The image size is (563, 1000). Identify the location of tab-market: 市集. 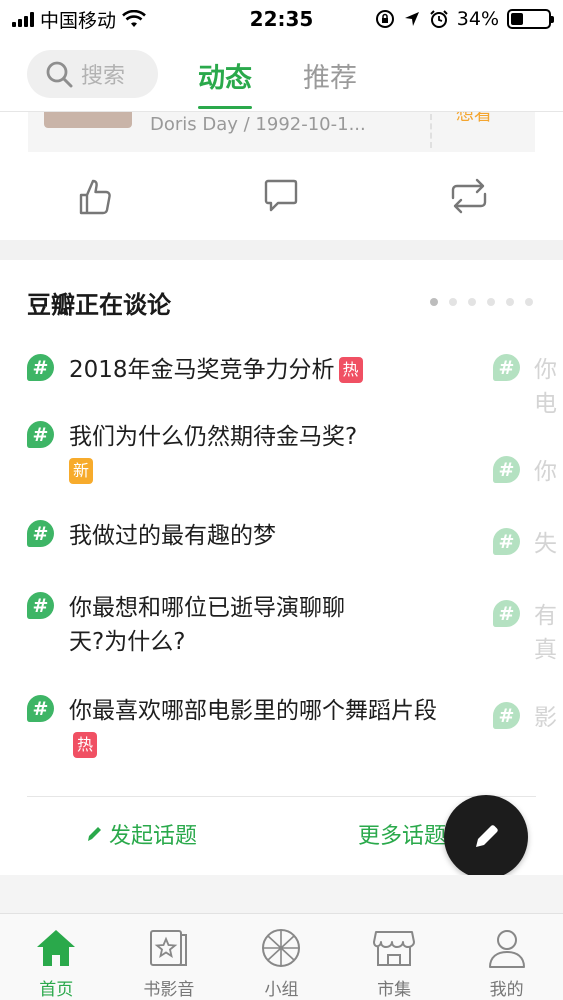
(394, 957).